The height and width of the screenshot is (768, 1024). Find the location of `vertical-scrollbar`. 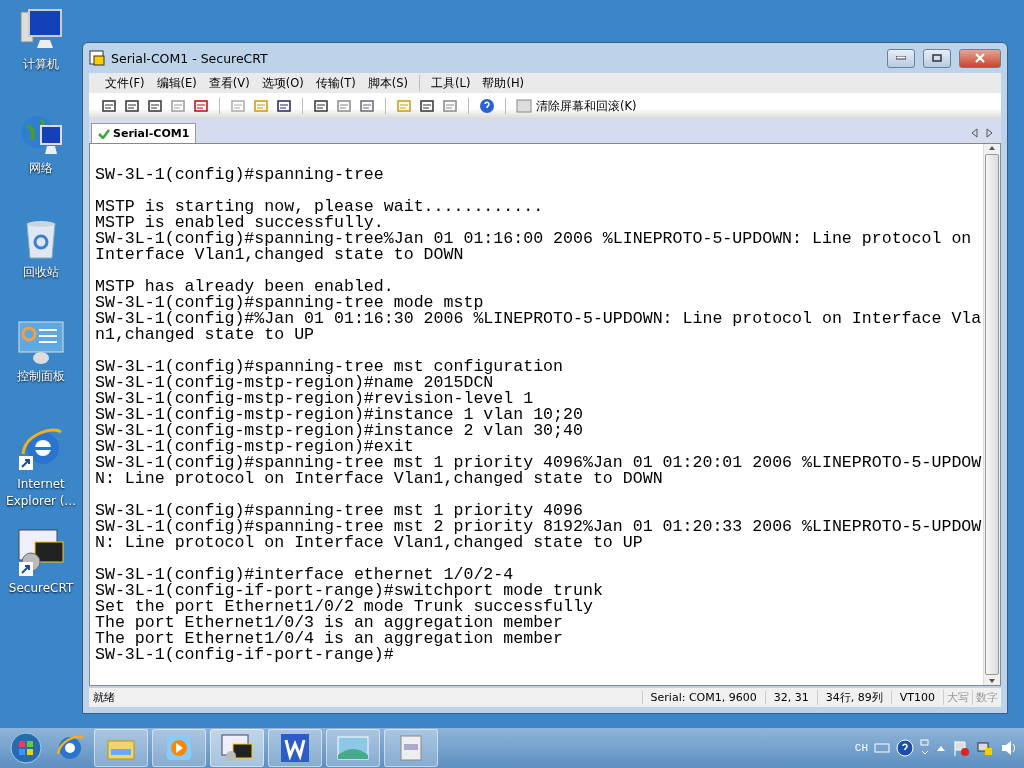

vertical-scrollbar is located at coordinates (991, 414).